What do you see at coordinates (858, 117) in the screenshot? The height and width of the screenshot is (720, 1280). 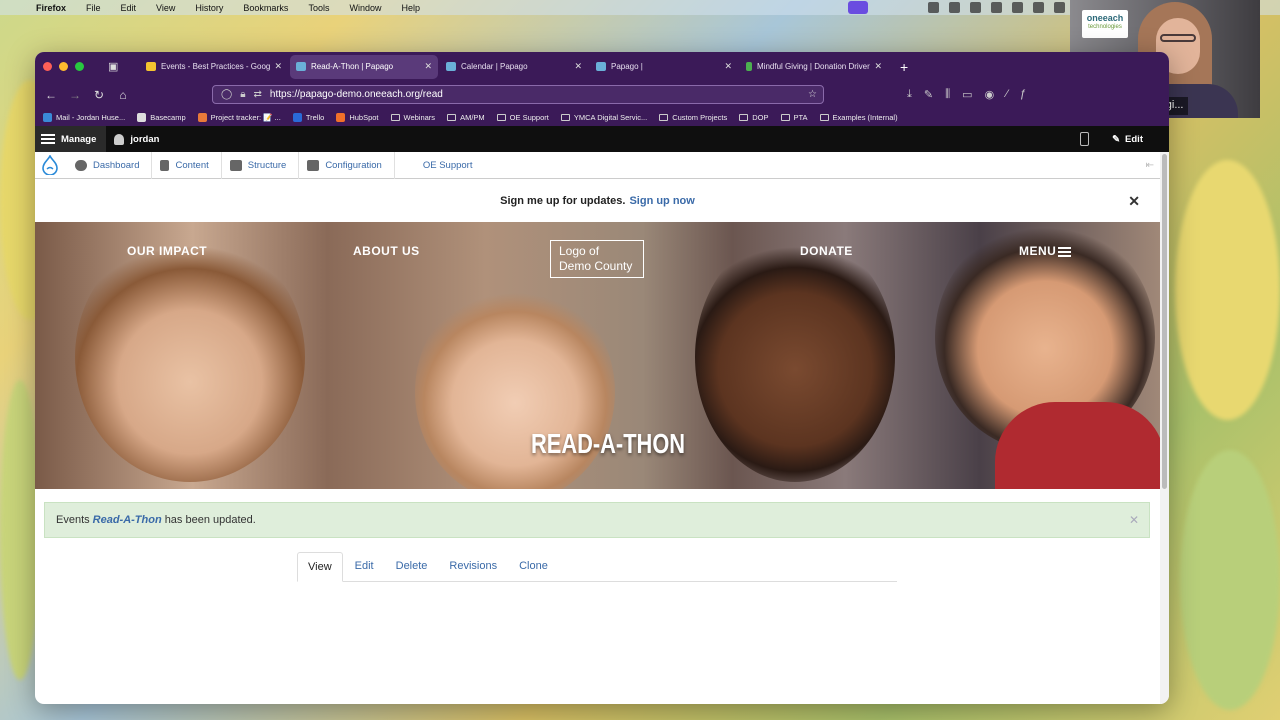 I see `bookmark-folder-examples: Examples (Internal)` at bounding box center [858, 117].